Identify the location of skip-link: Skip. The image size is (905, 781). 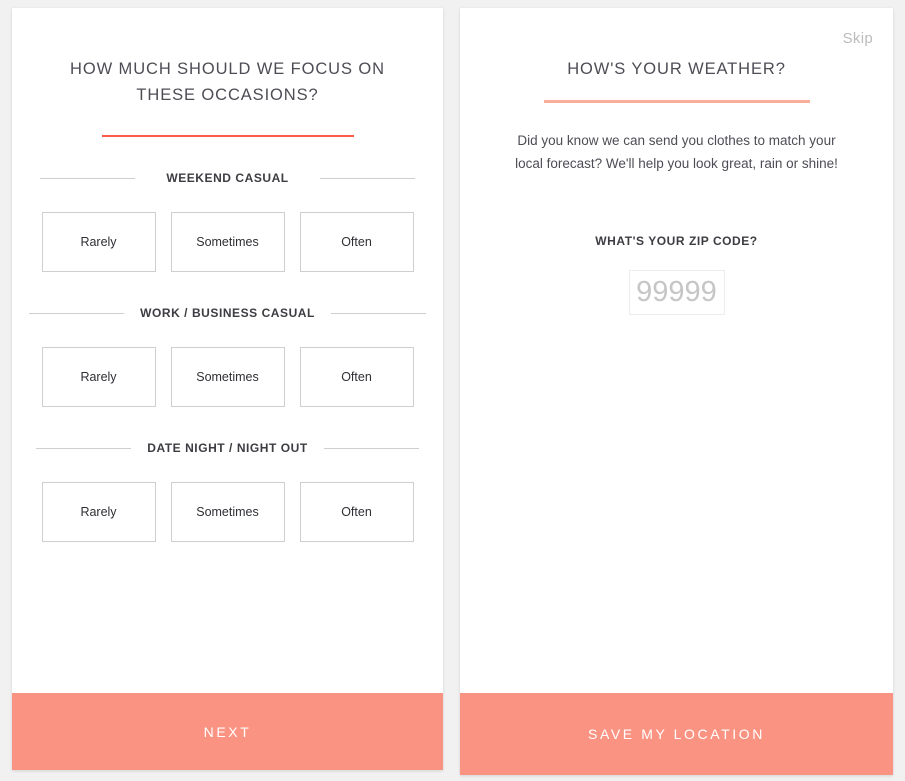
(858, 38).